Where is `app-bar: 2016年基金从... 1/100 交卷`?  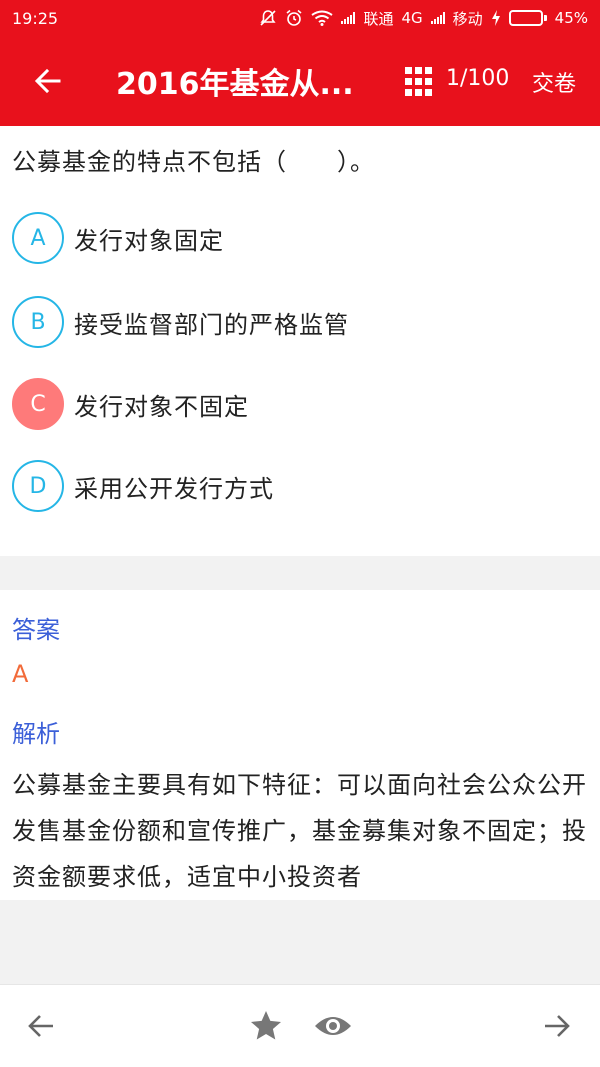 app-bar: 2016年基金从... 1/100 交卷 is located at coordinates (300, 81).